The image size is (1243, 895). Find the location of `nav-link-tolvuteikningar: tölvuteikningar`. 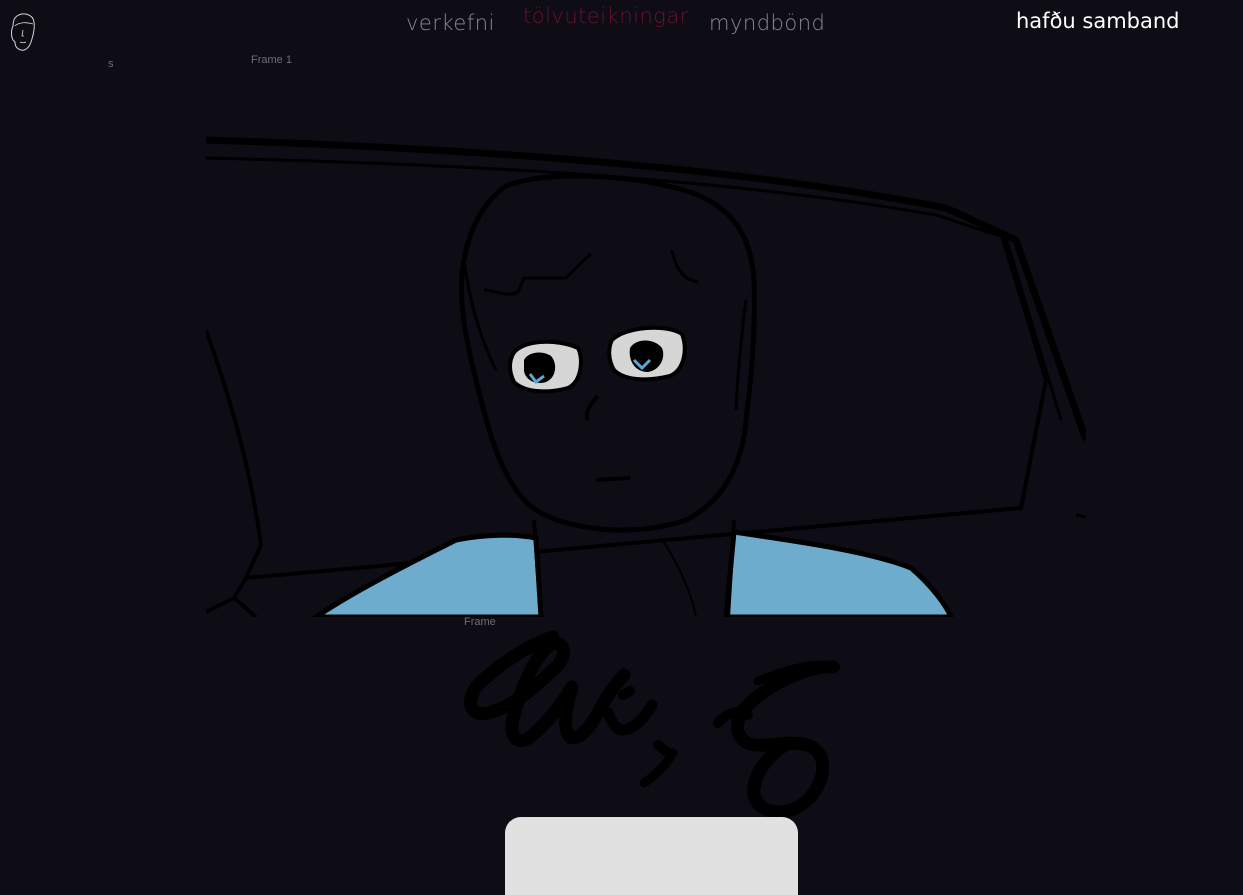

nav-link-tolvuteikningar: tölvuteikningar is located at coordinates (606, 16).